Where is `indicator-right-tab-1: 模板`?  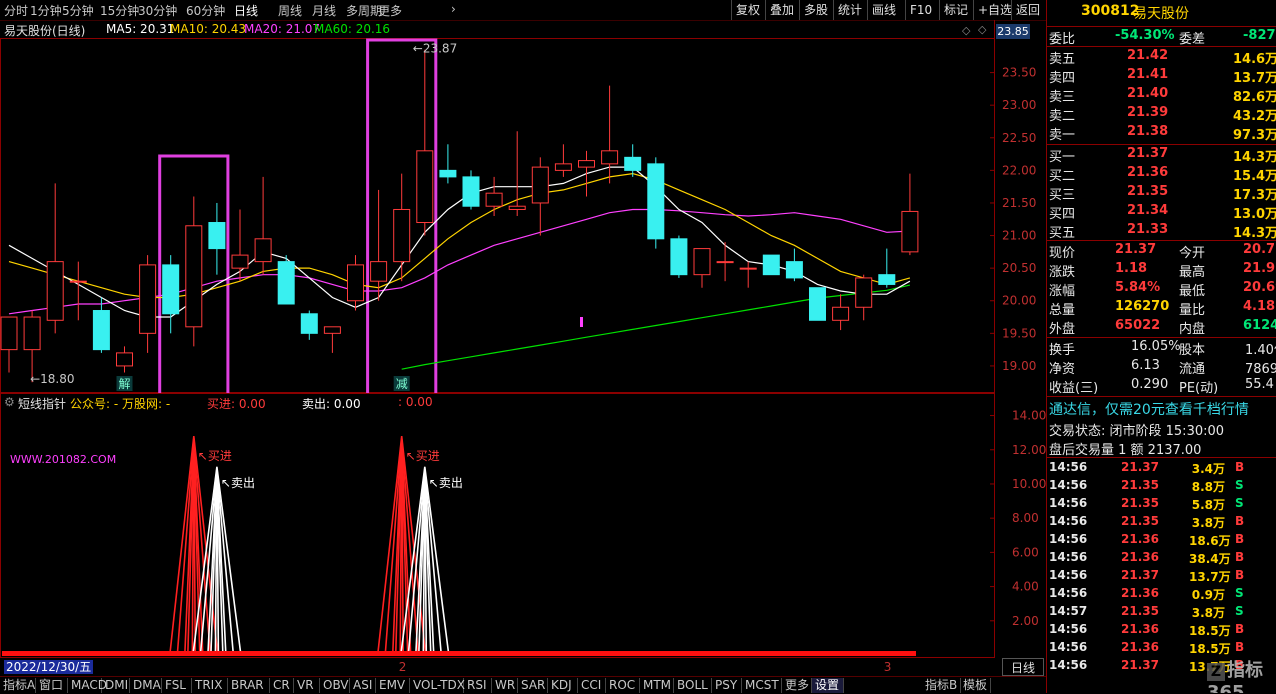 indicator-right-tab-1: 模板 is located at coordinates (976, 685).